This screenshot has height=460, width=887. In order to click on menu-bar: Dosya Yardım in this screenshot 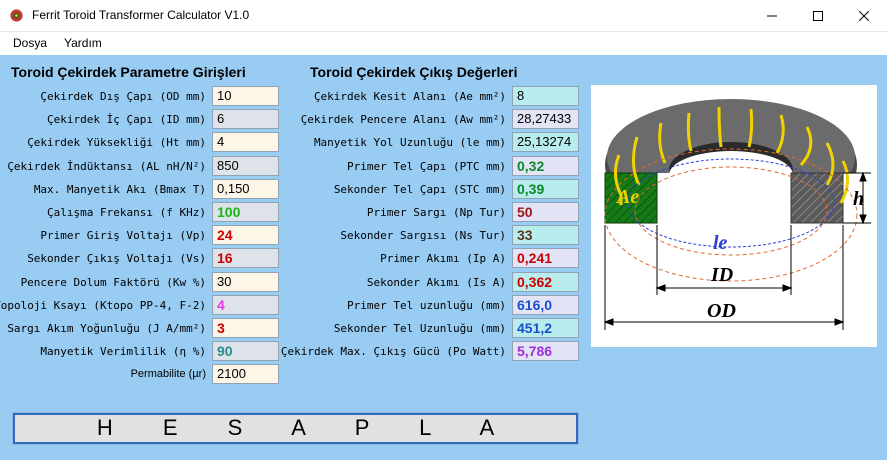, I will do `click(443, 43)`.